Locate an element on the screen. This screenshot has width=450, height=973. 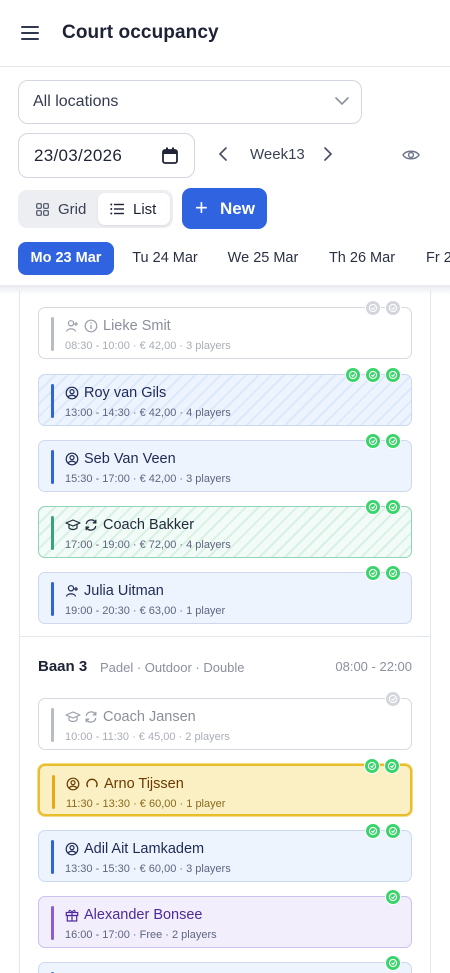
court-hours: 08:00 - 22:00 is located at coordinates (373, 666).